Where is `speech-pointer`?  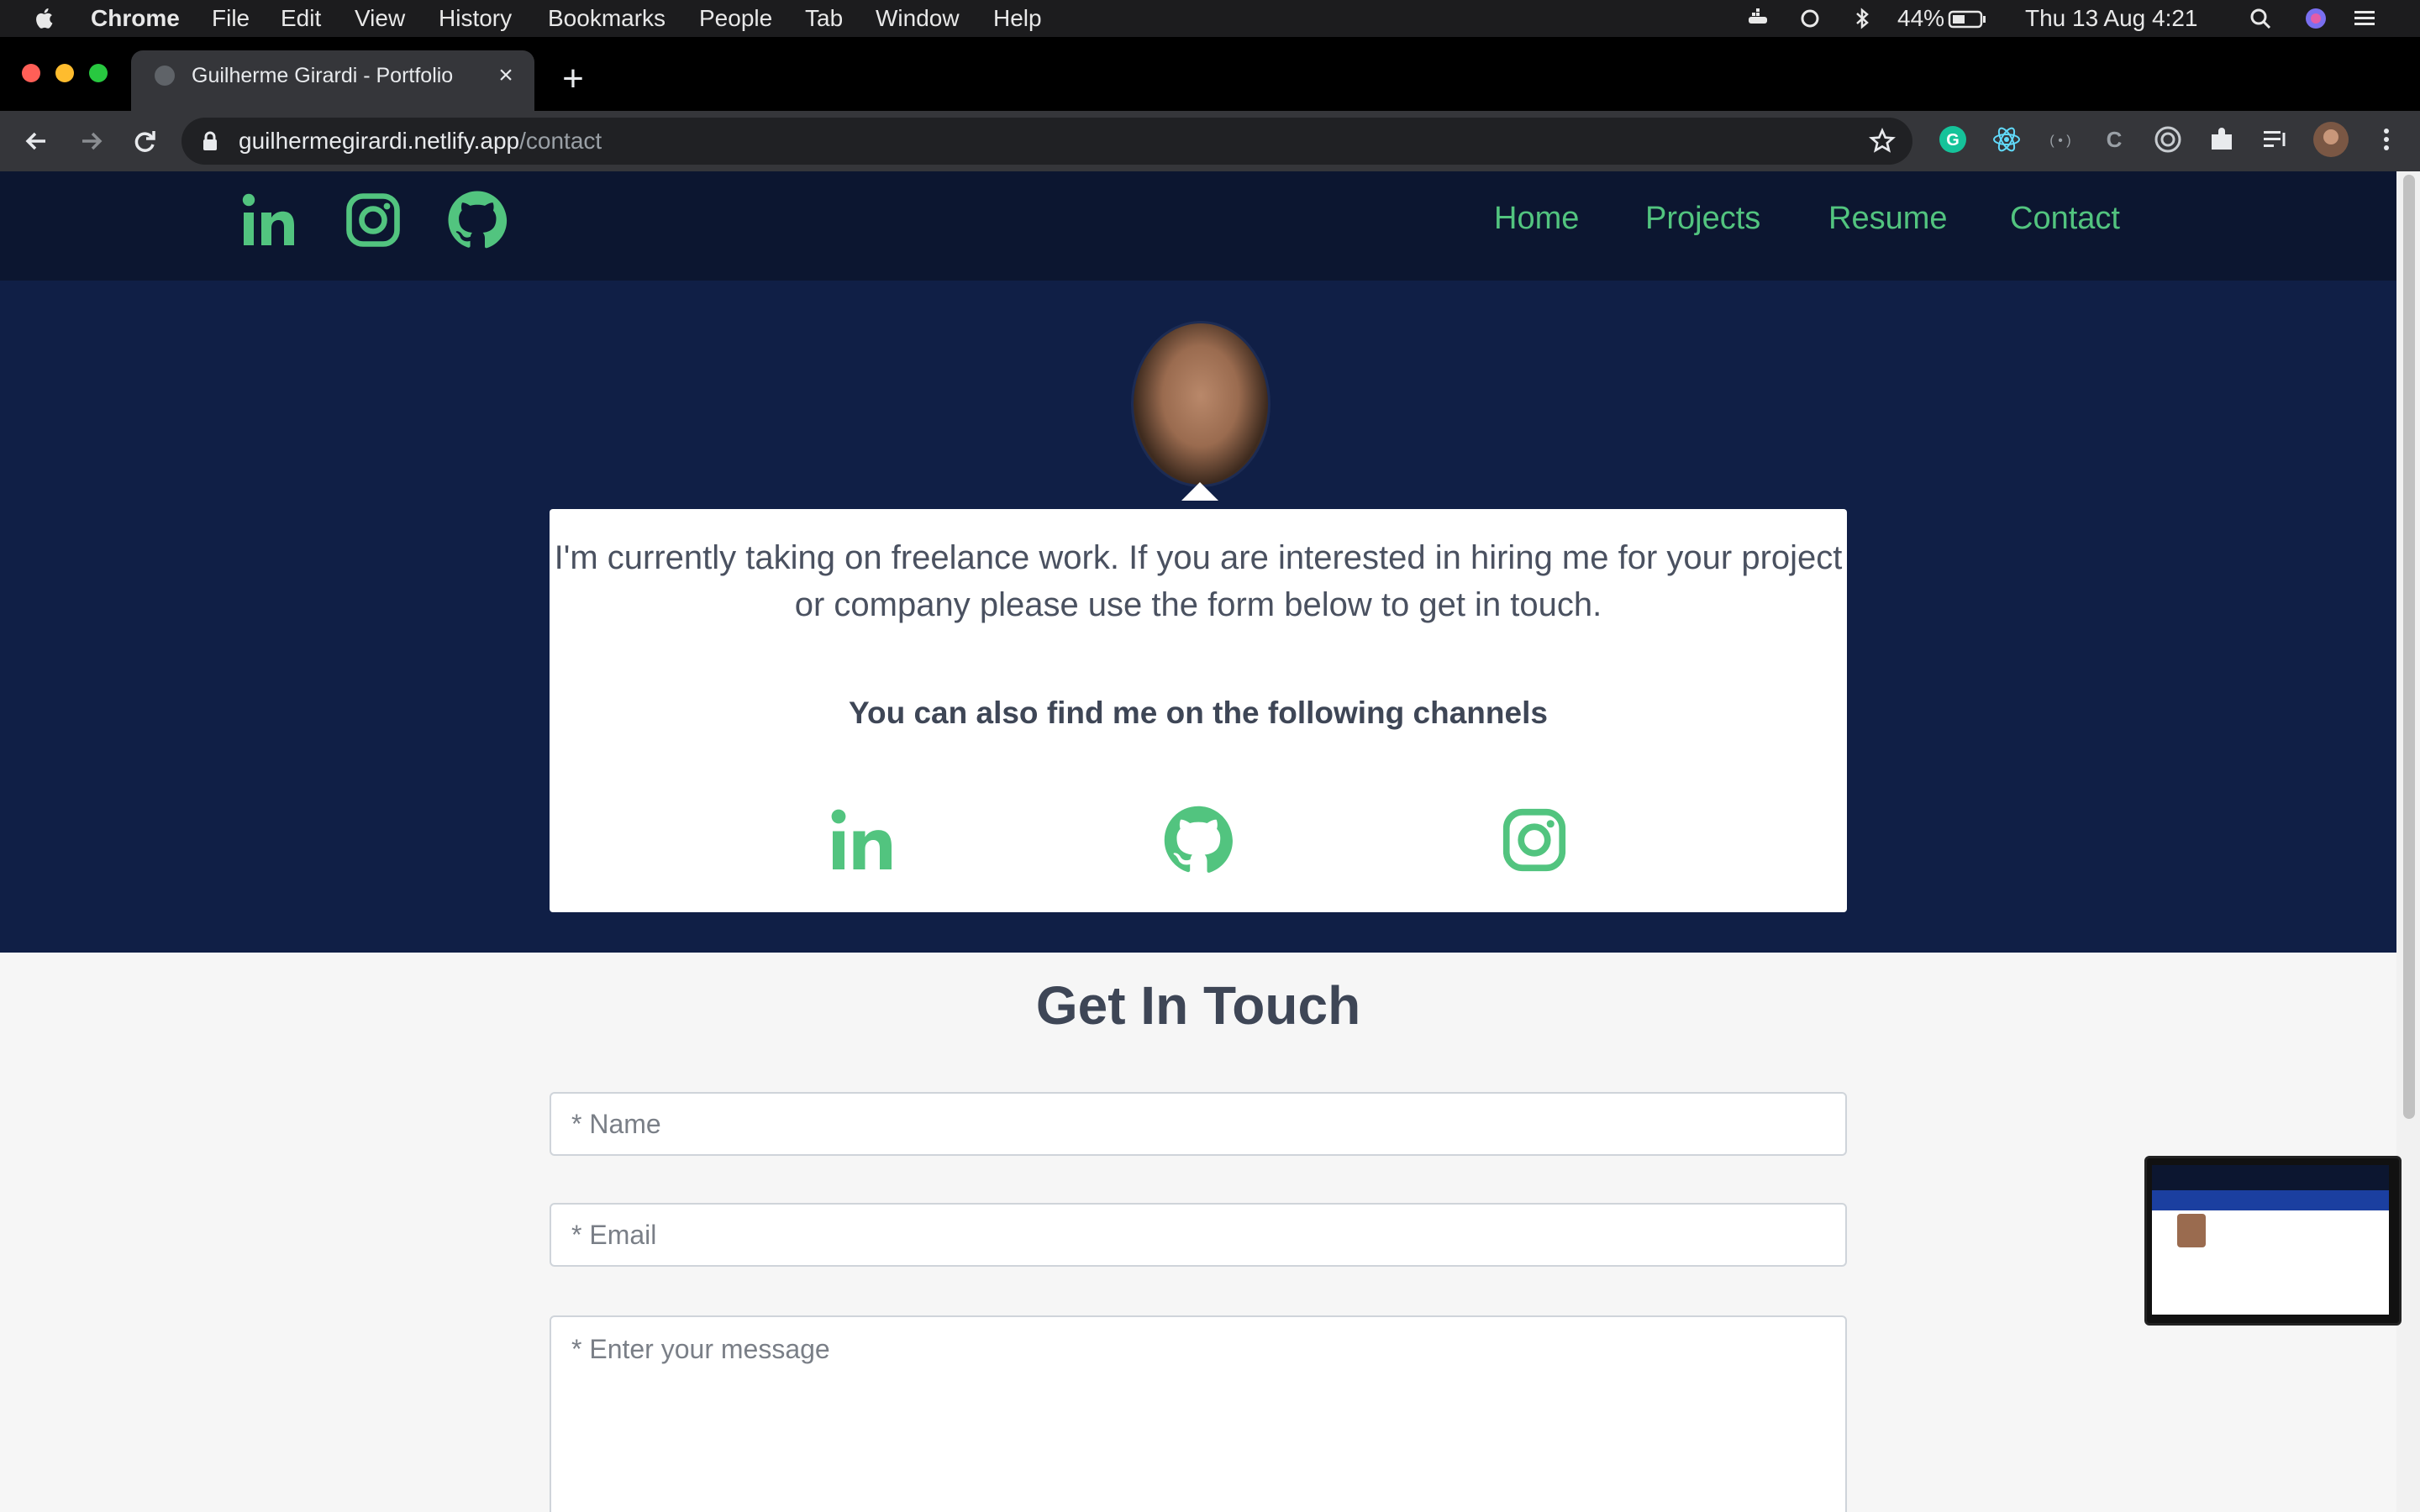 speech-pointer is located at coordinates (1199, 491).